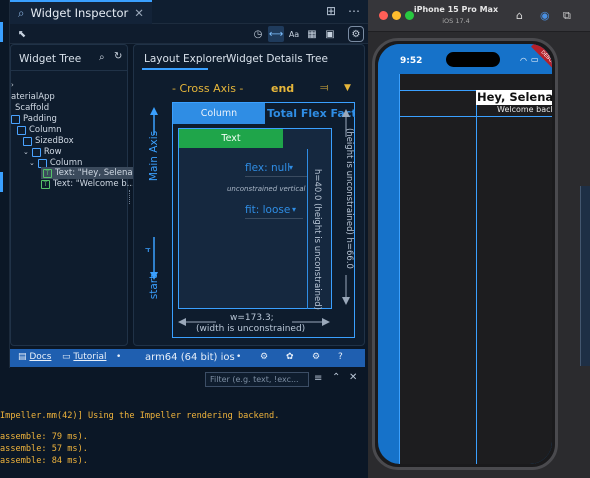  I want to click on tree-node-materialapp: aterialApp, so click(33, 97).